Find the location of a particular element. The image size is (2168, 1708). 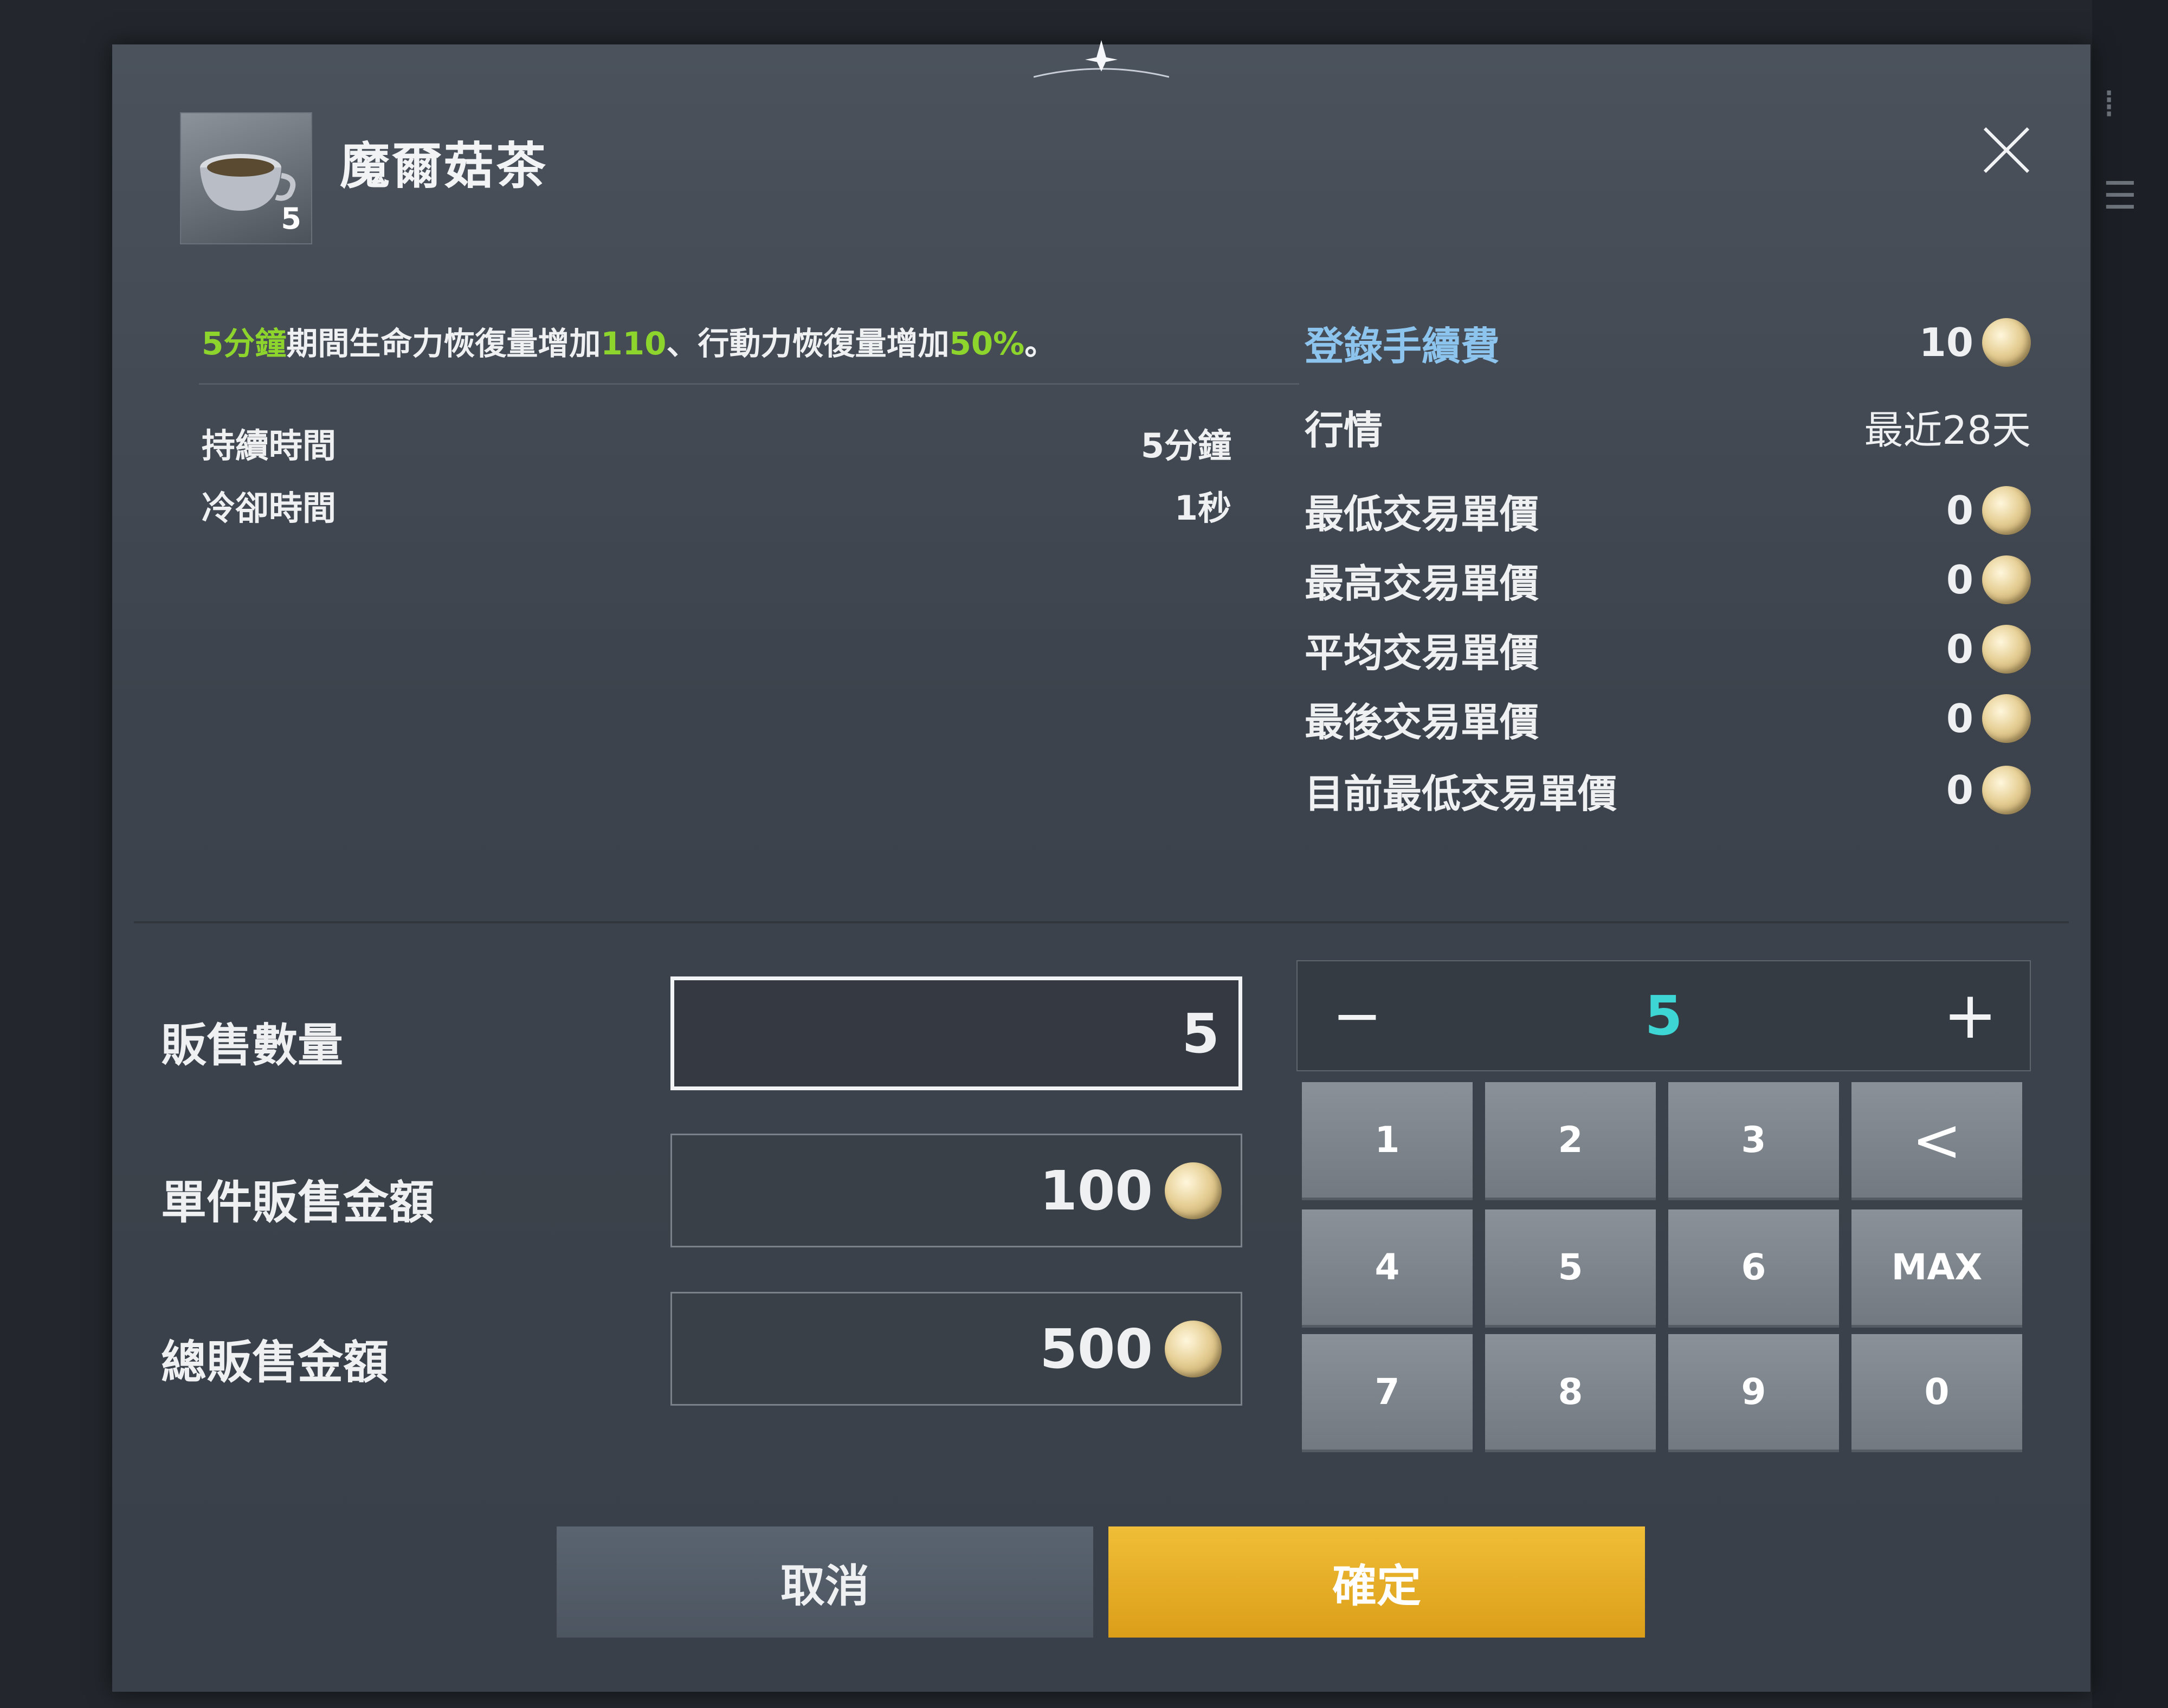

stepper-value: 5 is located at coordinates (1664, 1015).